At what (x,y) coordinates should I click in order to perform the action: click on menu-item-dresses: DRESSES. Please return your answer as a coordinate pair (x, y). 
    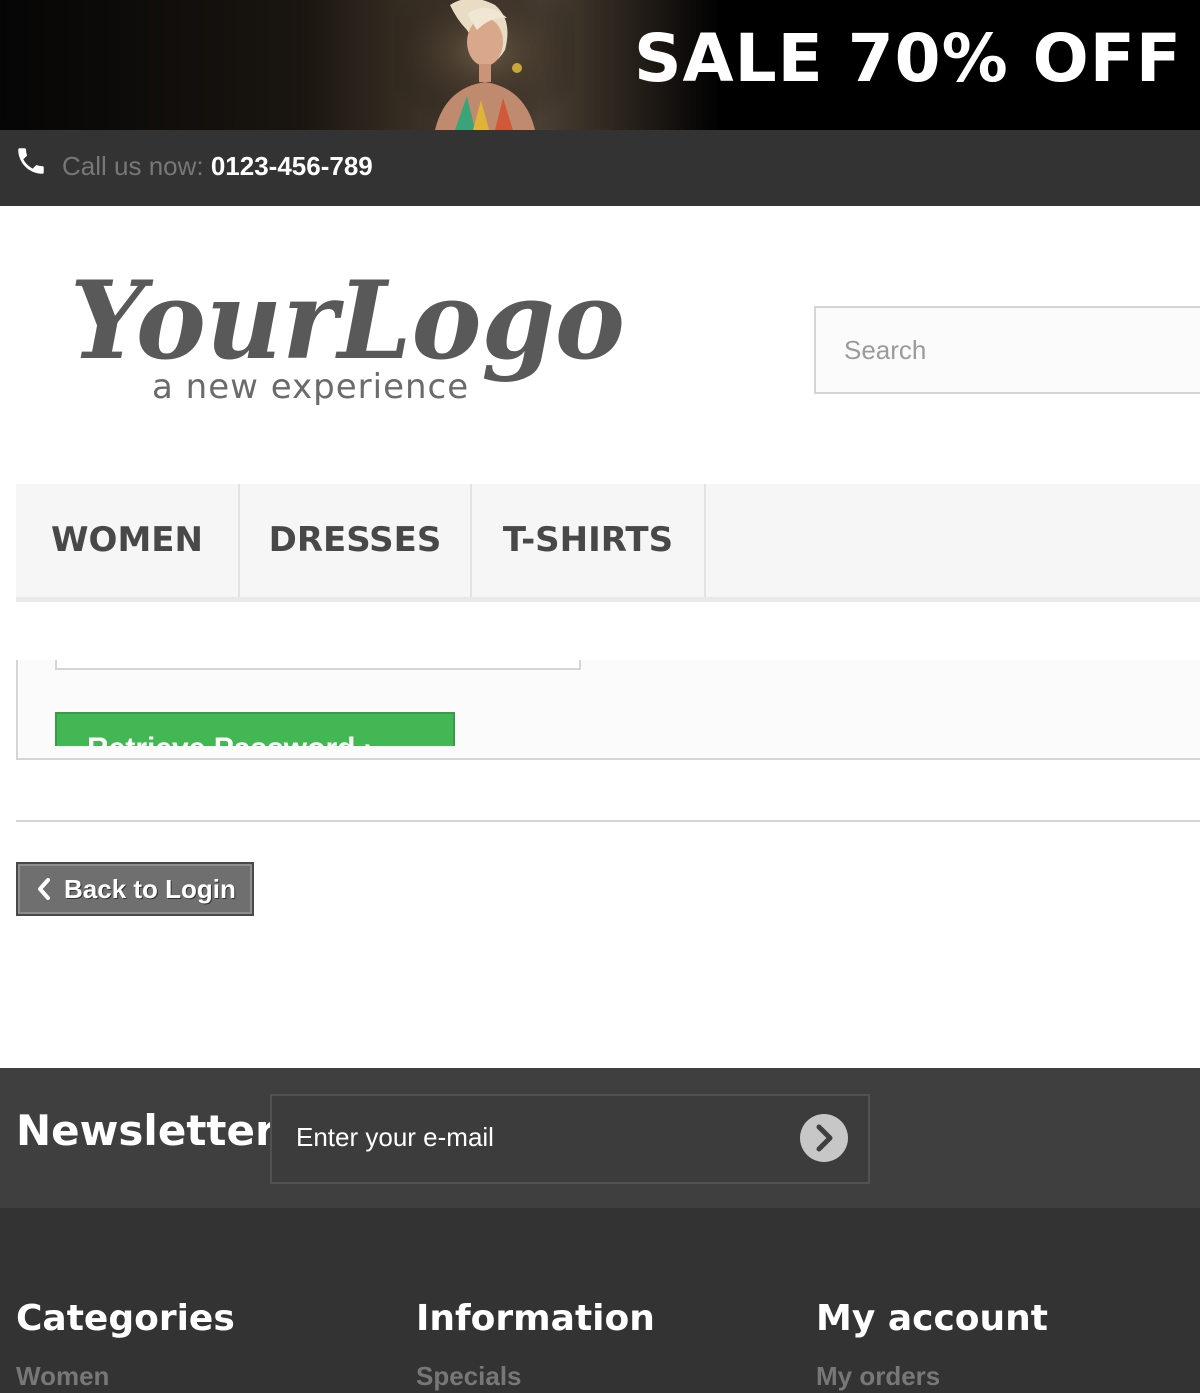
    Looking at the image, I should click on (356, 540).